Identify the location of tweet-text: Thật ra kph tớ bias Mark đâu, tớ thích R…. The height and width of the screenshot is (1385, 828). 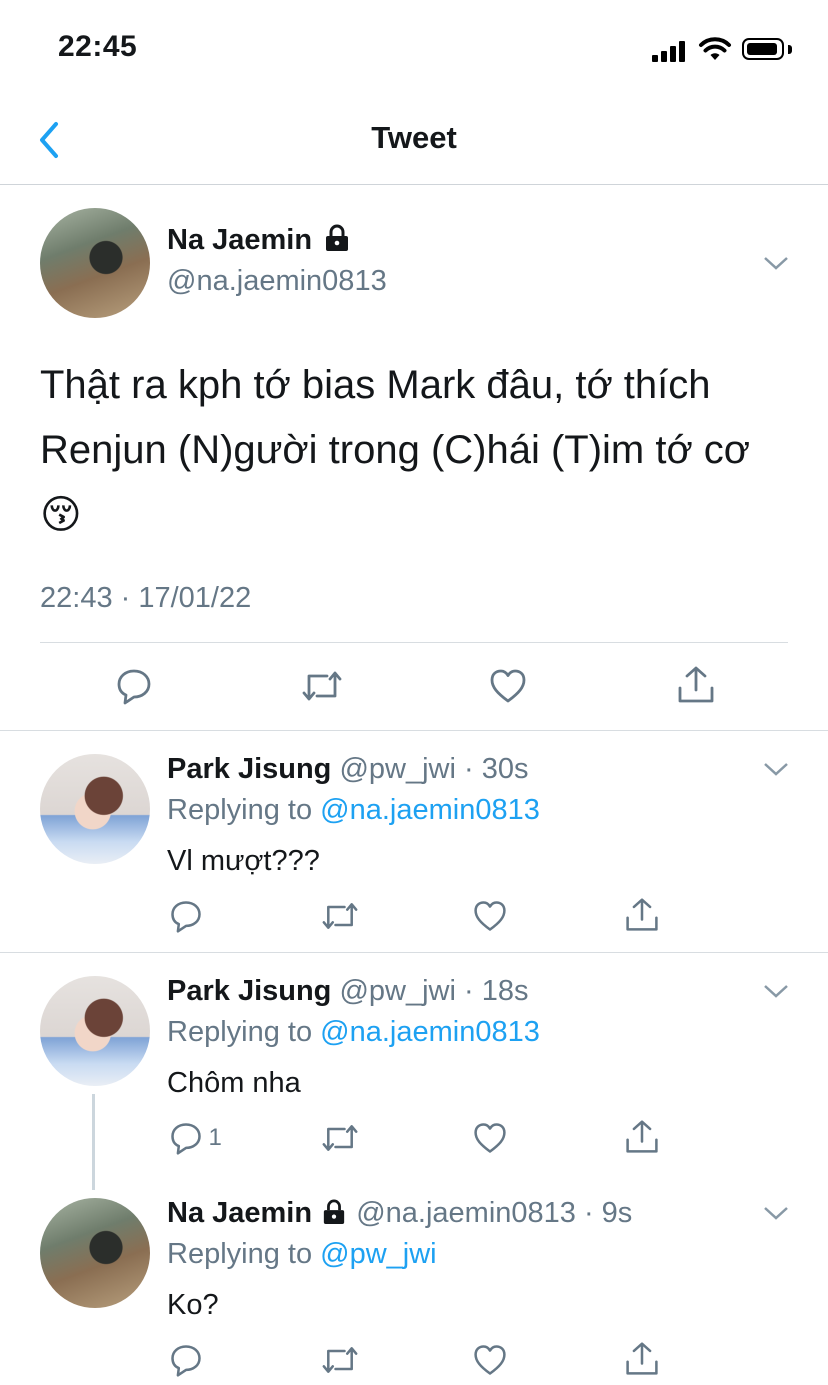
(395, 450).